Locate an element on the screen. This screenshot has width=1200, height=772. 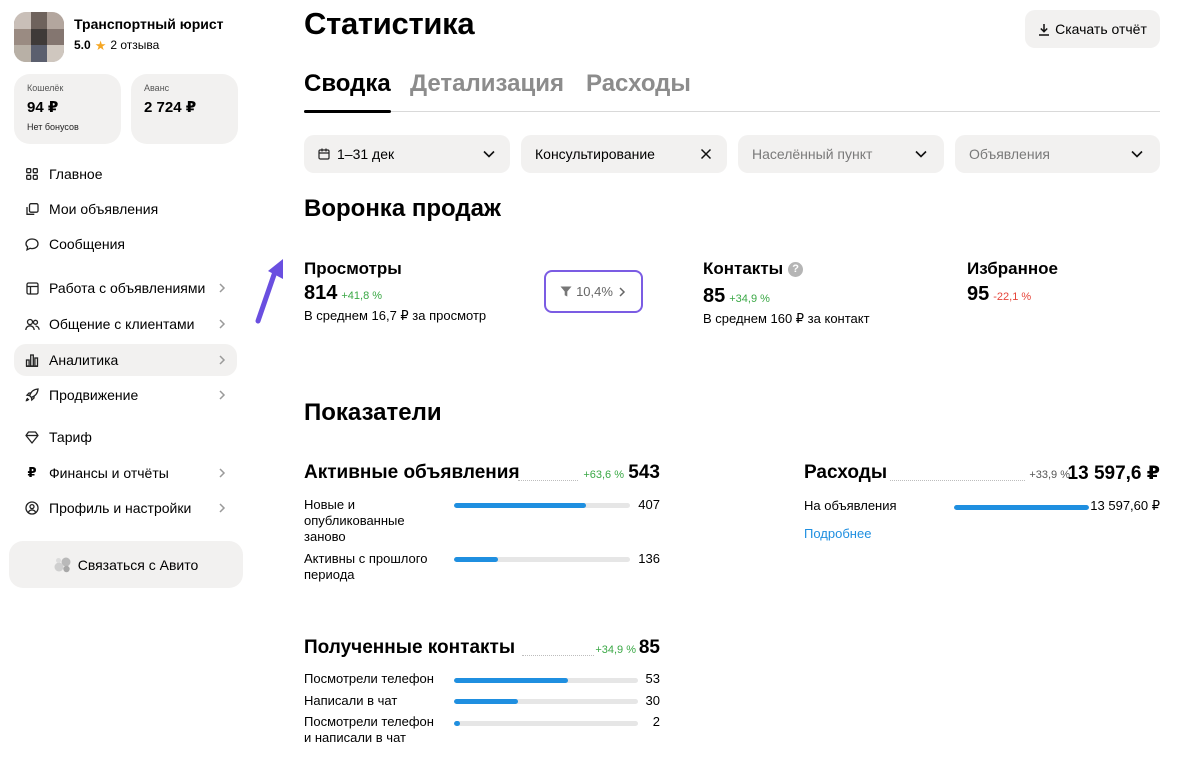
favorites-value: 95 is located at coordinates (978, 294).